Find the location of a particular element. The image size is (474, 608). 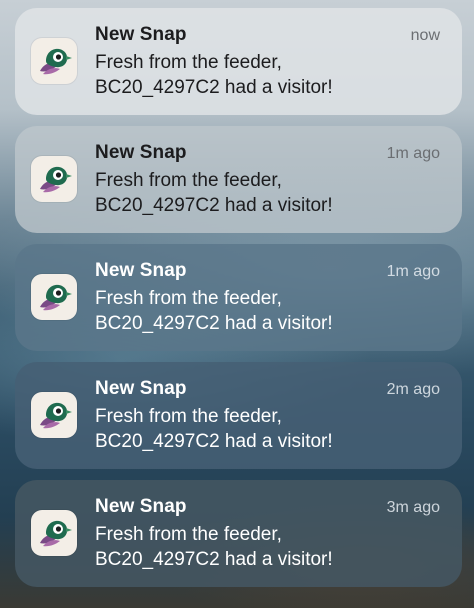

notification-time: 3m ago is located at coordinates (413, 507).